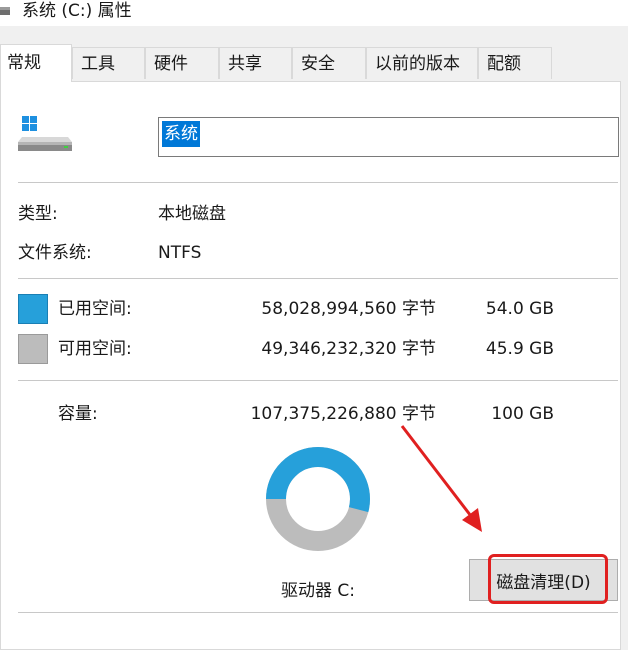  Describe the element at coordinates (343, 414) in the screenshot. I see `capacity-bytes: 107,375,226,880 字节` at that location.